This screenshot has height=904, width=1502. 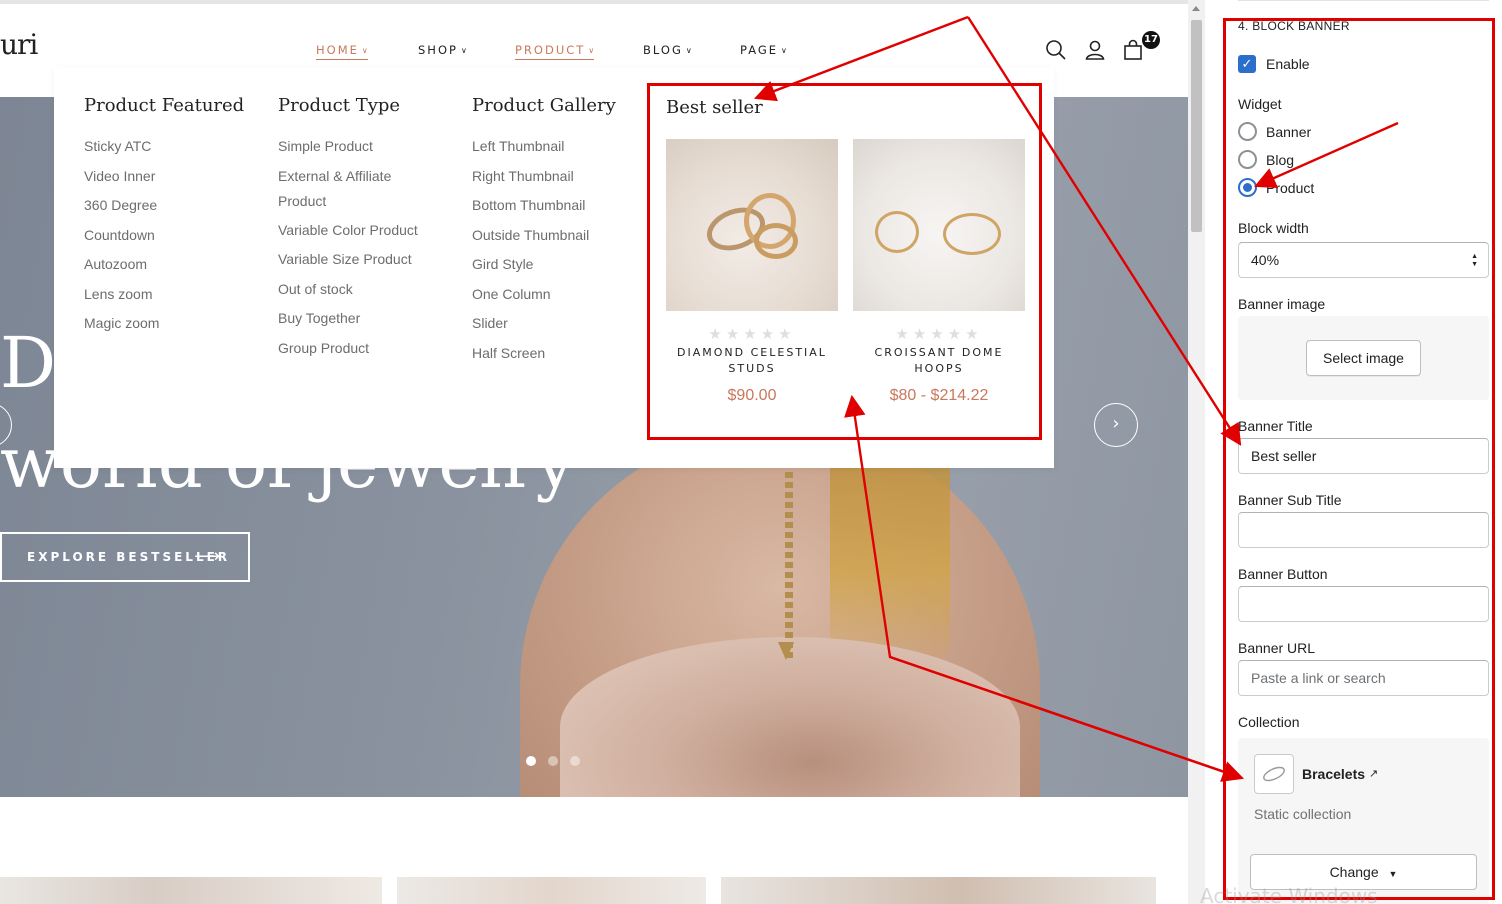 I want to click on search-icon, so click(x=1056, y=50).